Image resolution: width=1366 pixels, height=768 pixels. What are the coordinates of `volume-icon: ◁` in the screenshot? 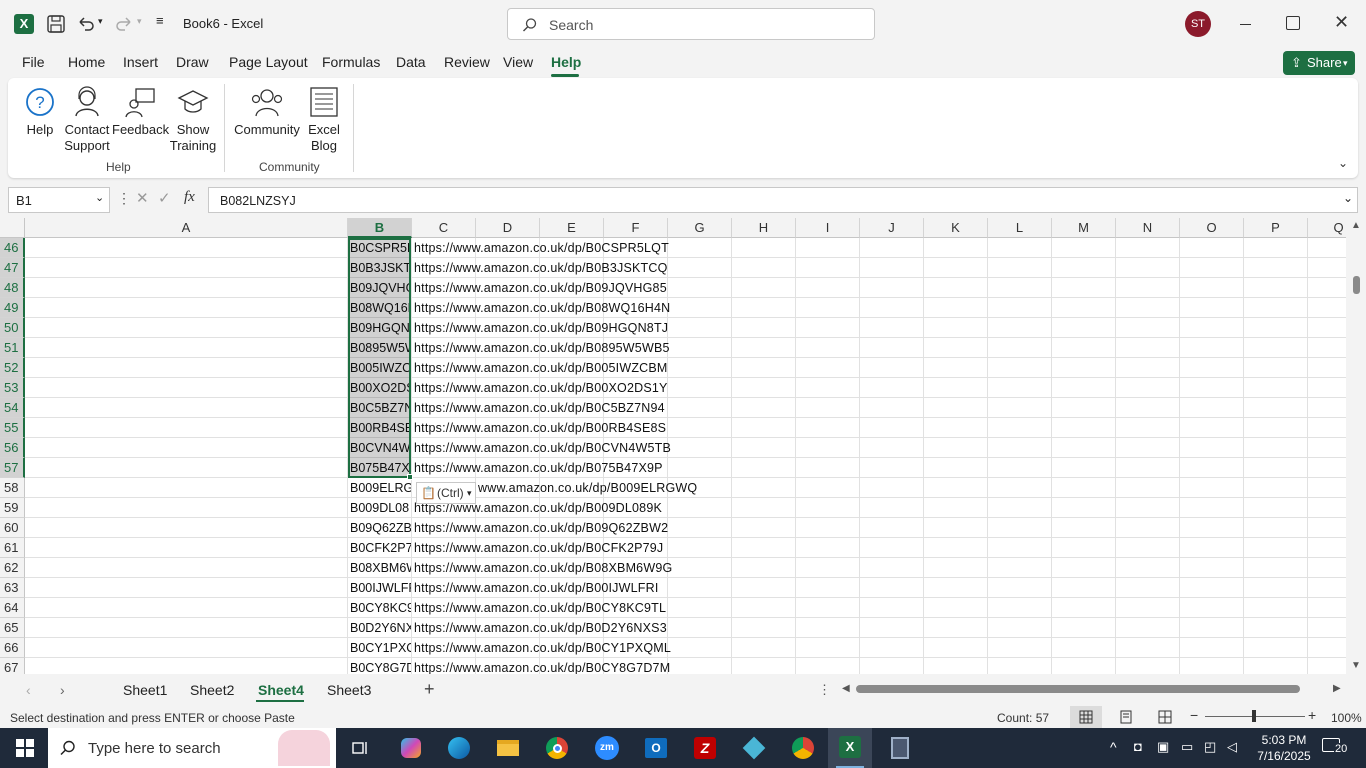 It's located at (1232, 747).